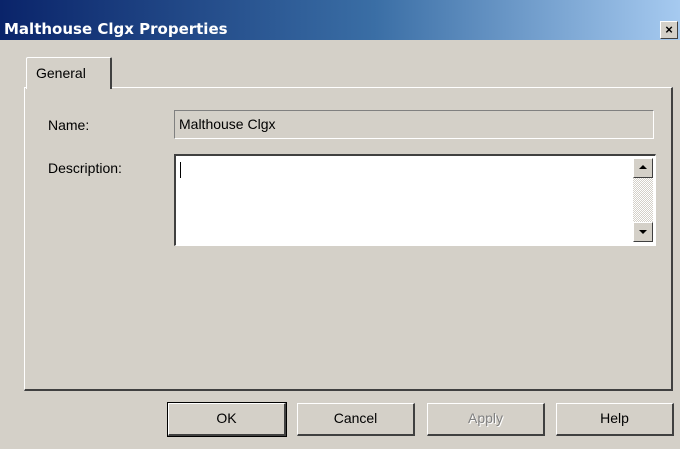 This screenshot has width=680, height=449. Describe the element at coordinates (356, 419) in the screenshot. I see `cancel-button: Cancel` at that location.